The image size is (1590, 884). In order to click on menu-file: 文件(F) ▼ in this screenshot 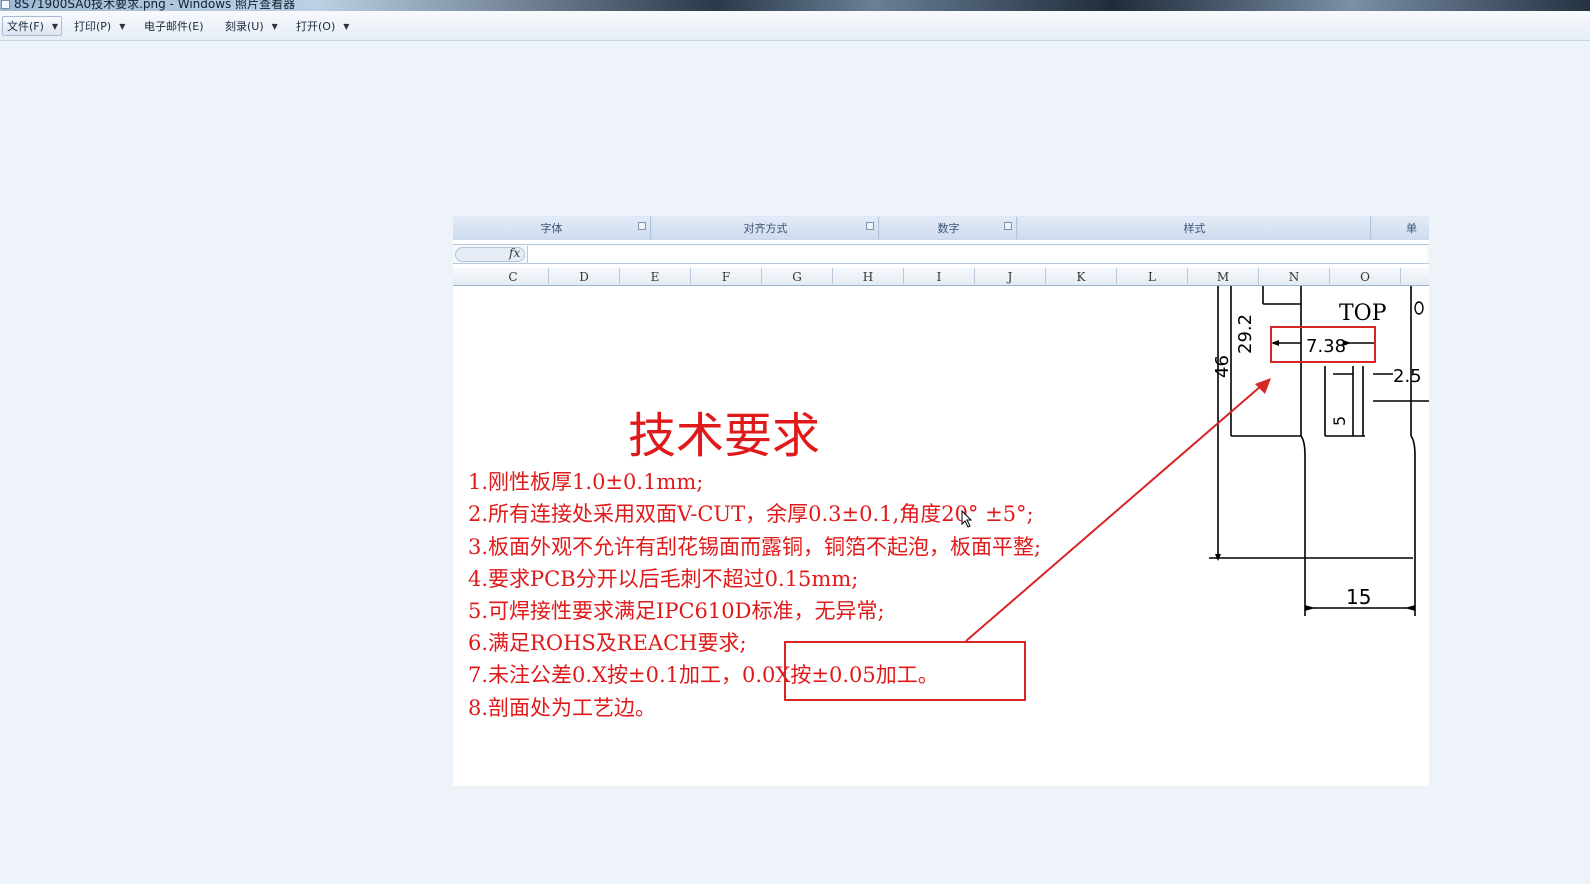, I will do `click(32, 26)`.